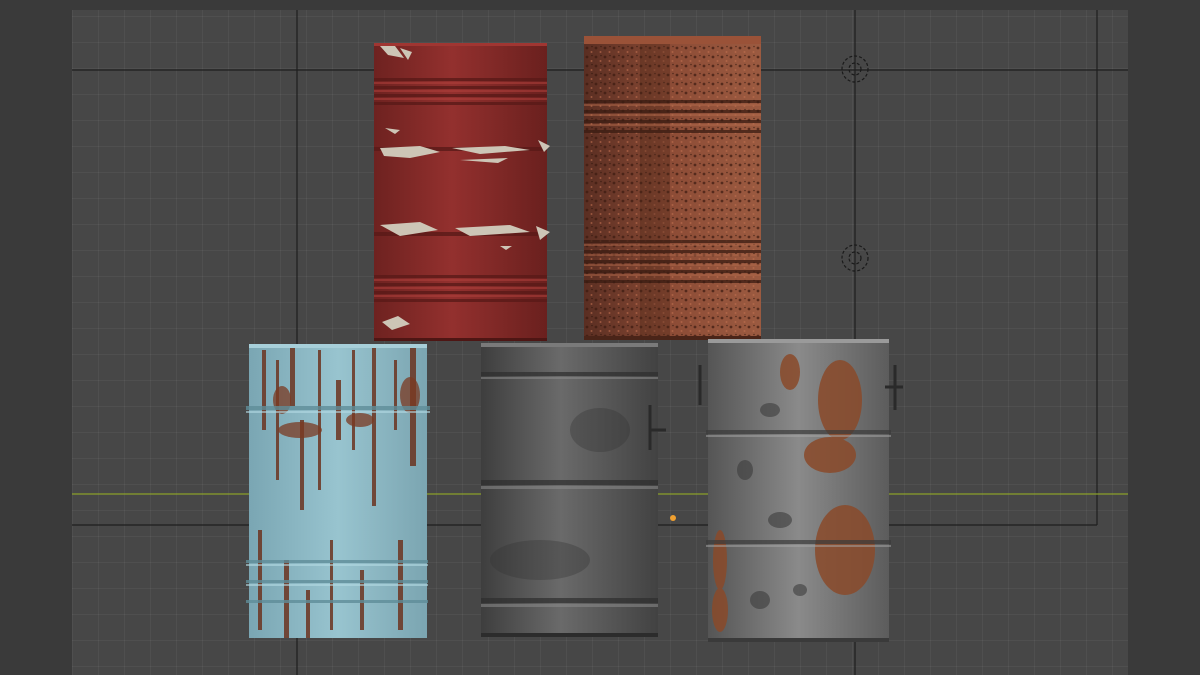 The width and height of the screenshot is (1200, 675). Describe the element at coordinates (672, 188) in the screenshot. I see `rusty-barrel` at that location.